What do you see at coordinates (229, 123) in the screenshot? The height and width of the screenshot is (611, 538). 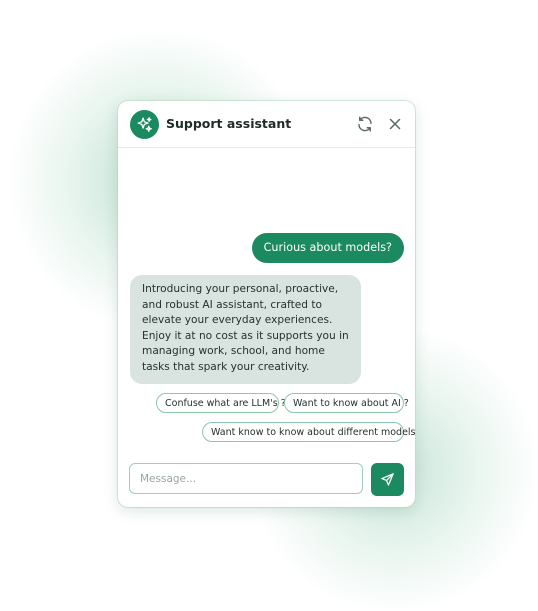 I see `chat-title: Support assistant` at bounding box center [229, 123].